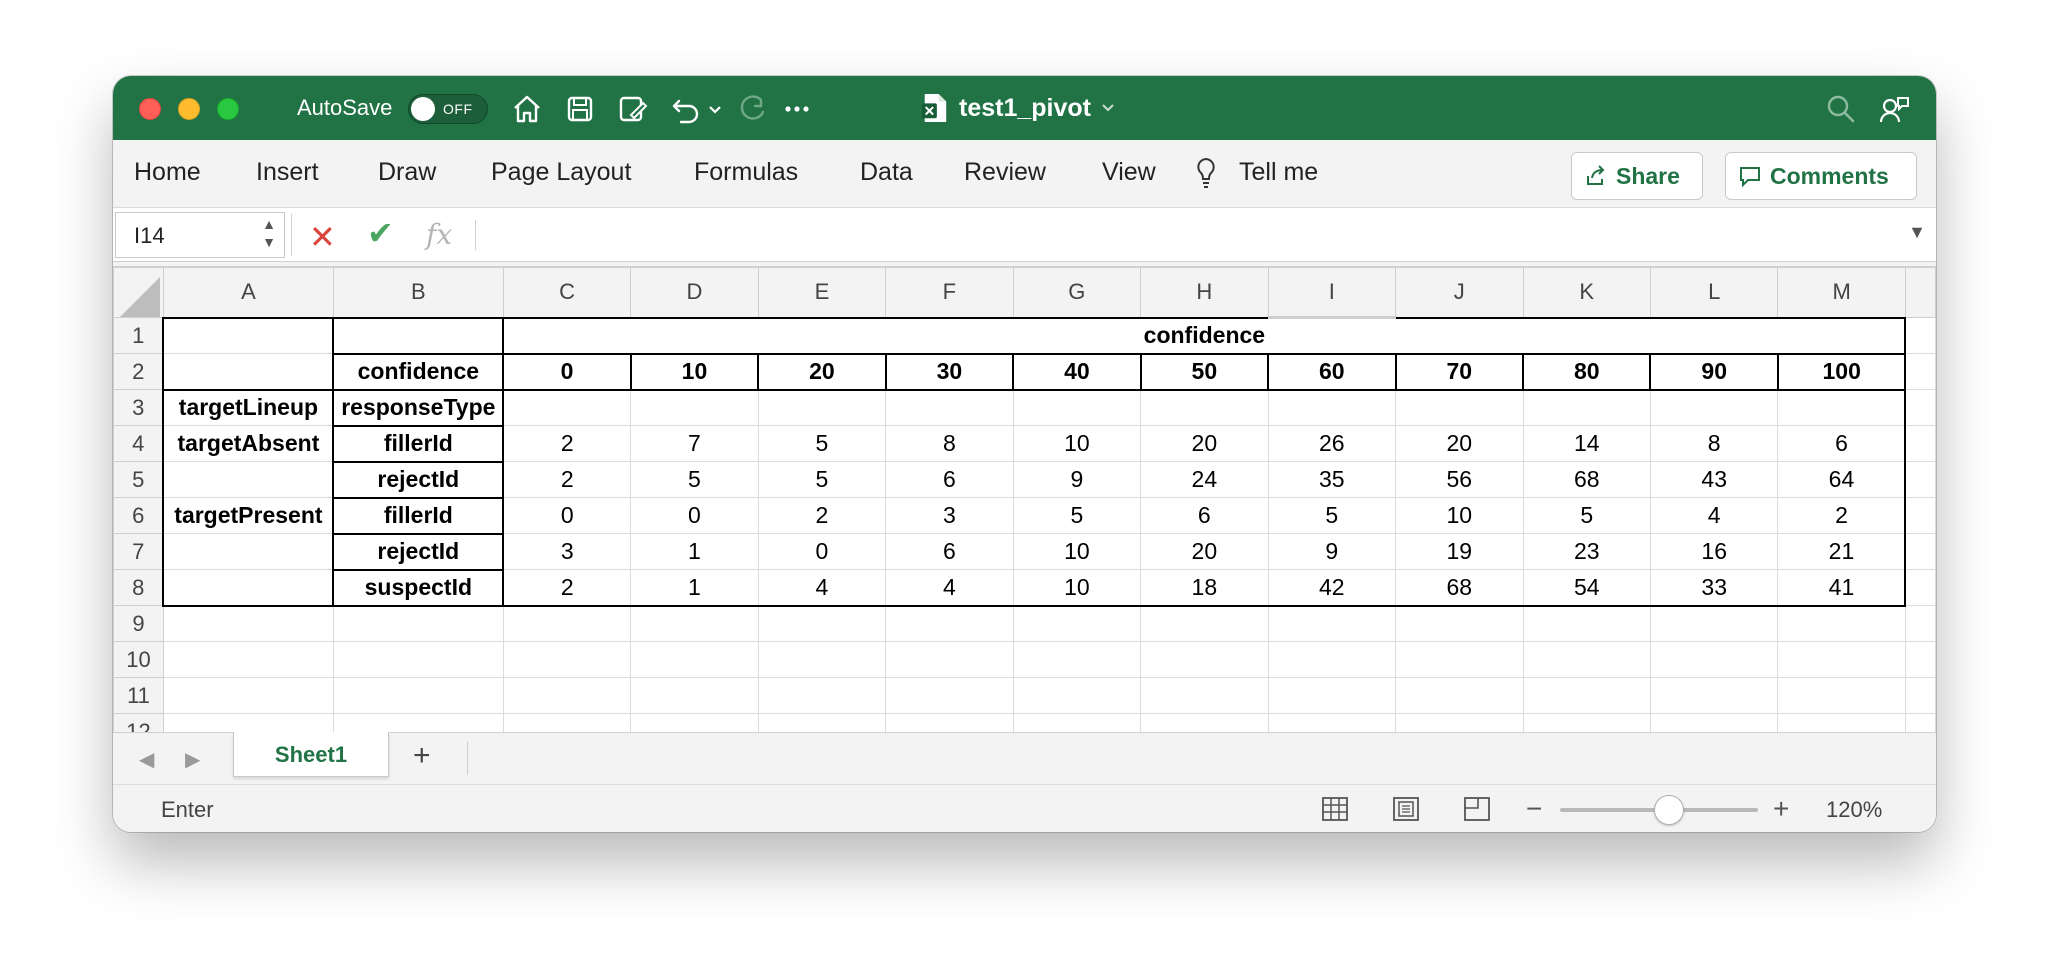 Image resolution: width=2048 pixels, height=980 pixels. What do you see at coordinates (527, 109) in the screenshot?
I see `home-icon` at bounding box center [527, 109].